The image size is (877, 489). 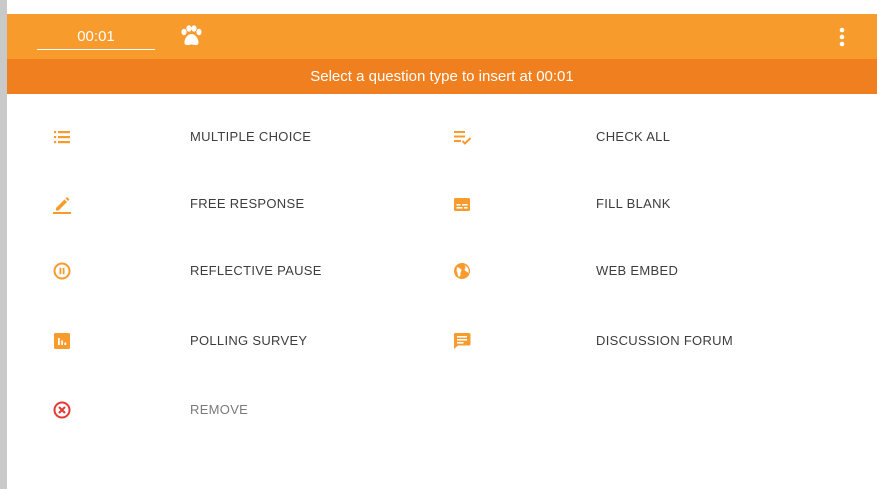 I want to click on left-border, so click(x=3, y=244).